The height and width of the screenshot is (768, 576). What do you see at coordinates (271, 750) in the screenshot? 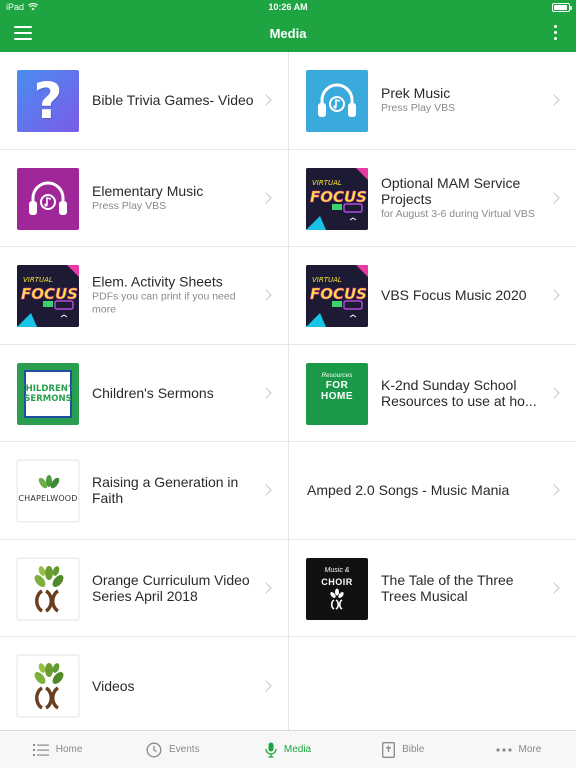
I see `microphone-icon` at bounding box center [271, 750].